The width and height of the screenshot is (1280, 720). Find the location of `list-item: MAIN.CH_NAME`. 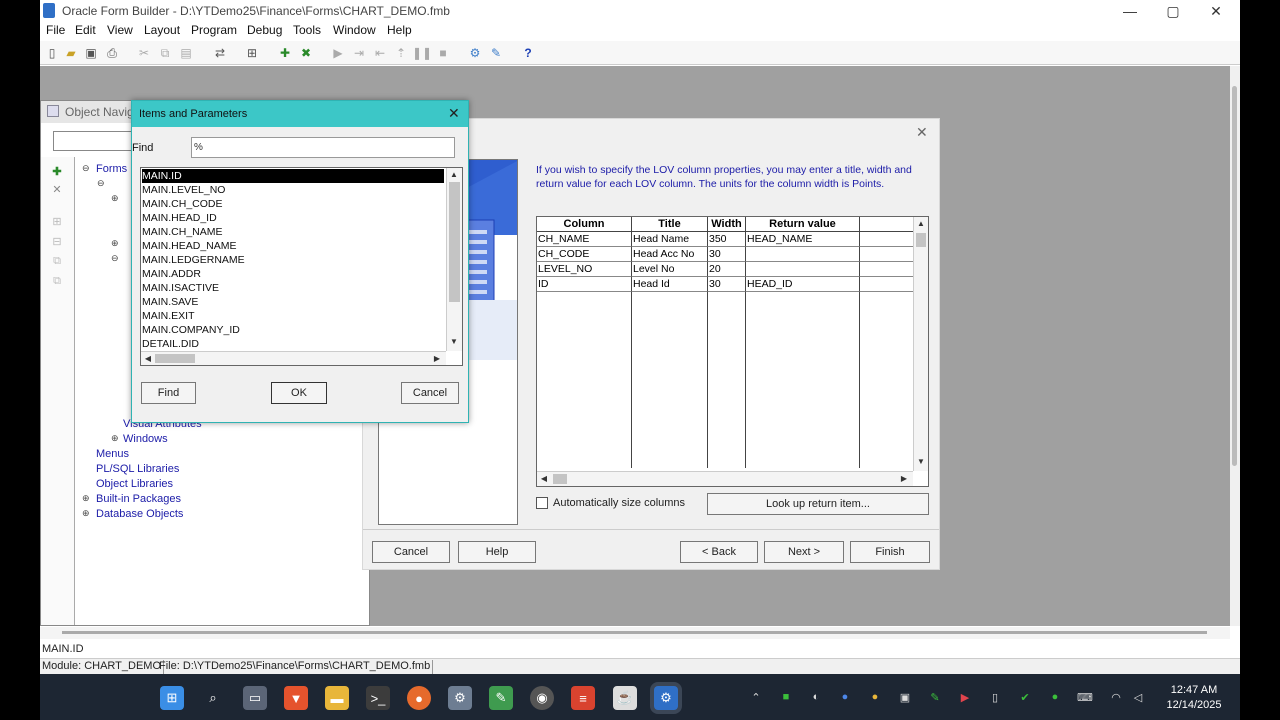

list-item: MAIN.CH_NAME is located at coordinates (293, 232).